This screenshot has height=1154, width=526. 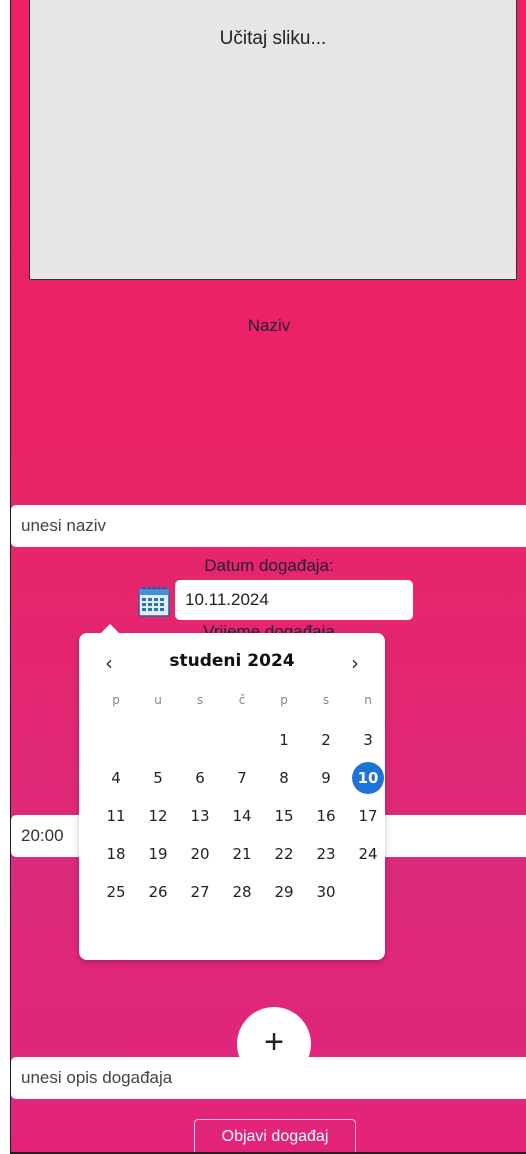 I want to click on day-cell: 13, so click(x=200, y=816).